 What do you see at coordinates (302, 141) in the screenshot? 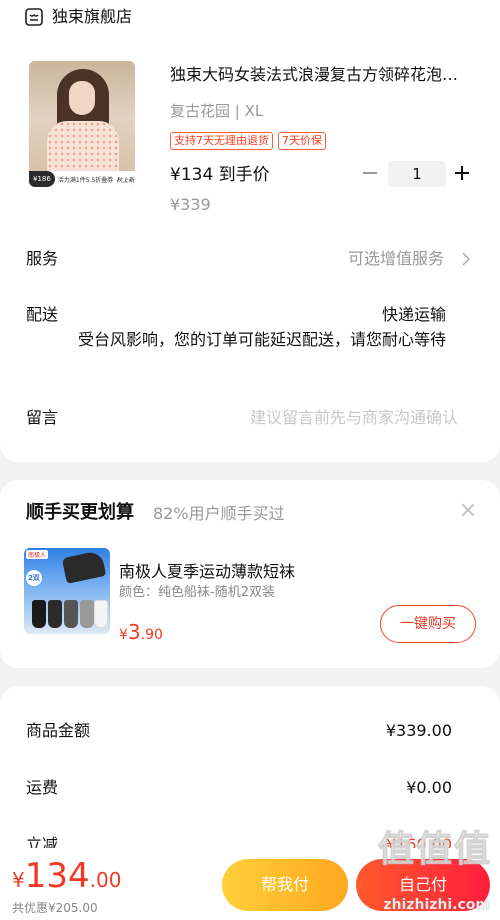
I see `chip-price-protect: 7天价保` at bounding box center [302, 141].